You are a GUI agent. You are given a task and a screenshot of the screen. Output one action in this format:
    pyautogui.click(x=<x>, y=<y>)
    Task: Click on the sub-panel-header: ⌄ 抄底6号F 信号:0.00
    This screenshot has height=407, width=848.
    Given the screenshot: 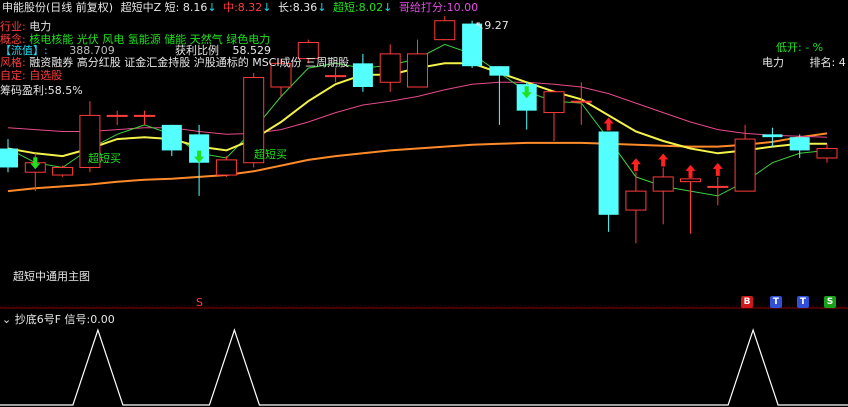 What is the action you would take?
    pyautogui.click(x=58, y=320)
    